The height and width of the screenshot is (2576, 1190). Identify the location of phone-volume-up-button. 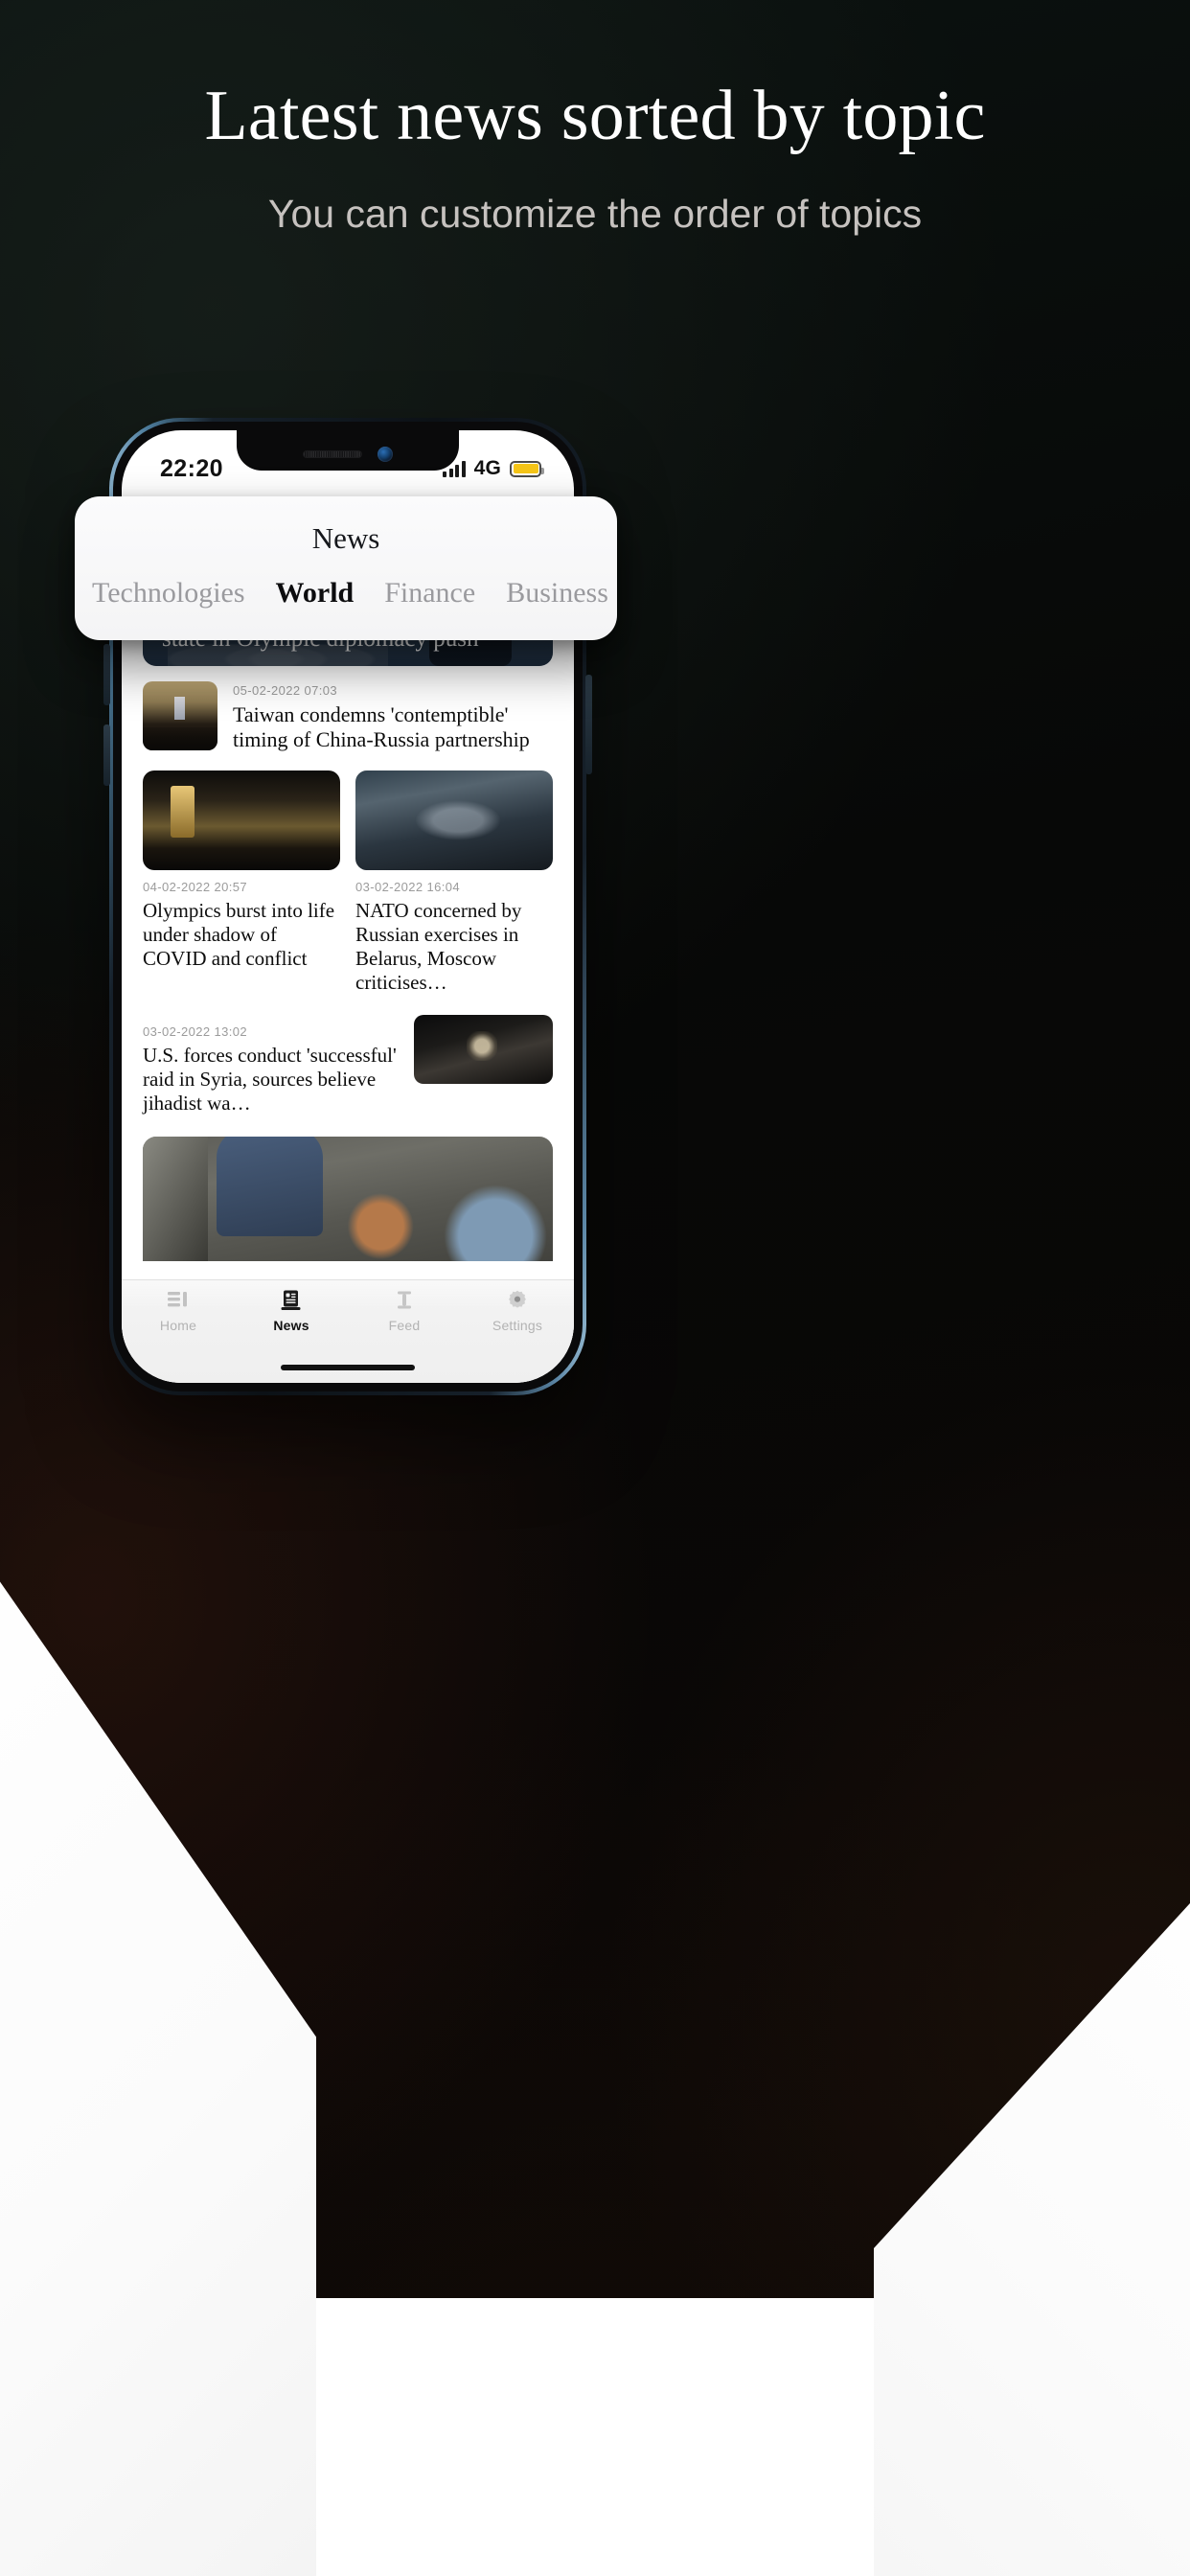
(107, 674).